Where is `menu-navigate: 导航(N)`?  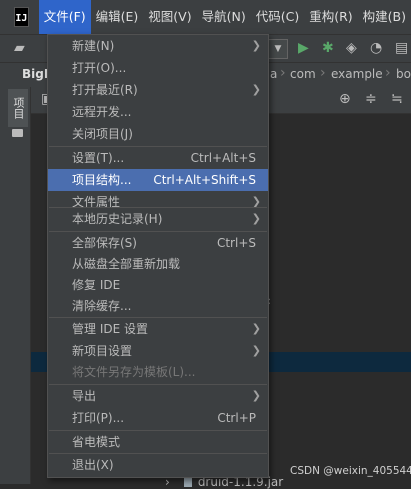
menu-navigate: 导航(N) is located at coordinates (224, 17).